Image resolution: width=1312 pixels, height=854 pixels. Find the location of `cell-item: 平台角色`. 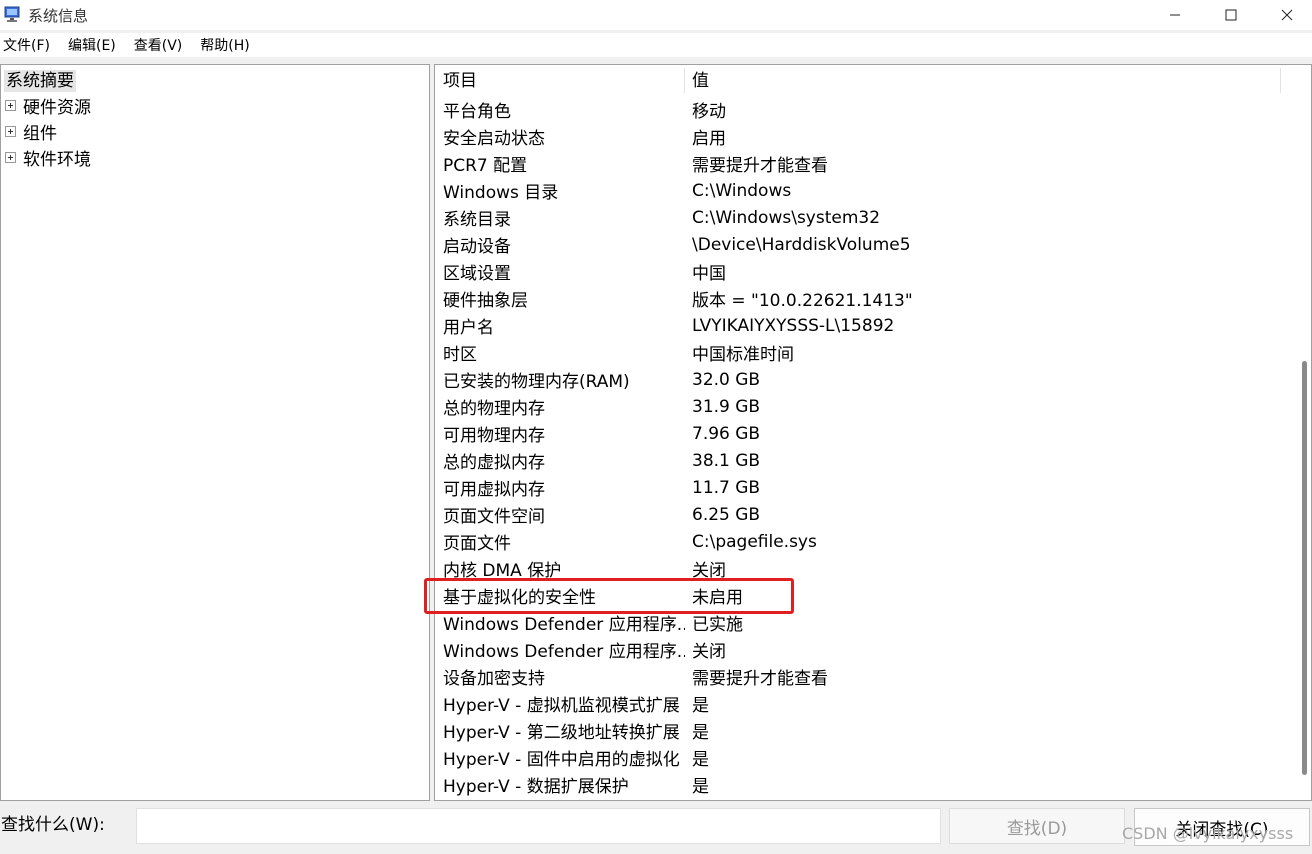

cell-item: 平台角色 is located at coordinates (477, 112).